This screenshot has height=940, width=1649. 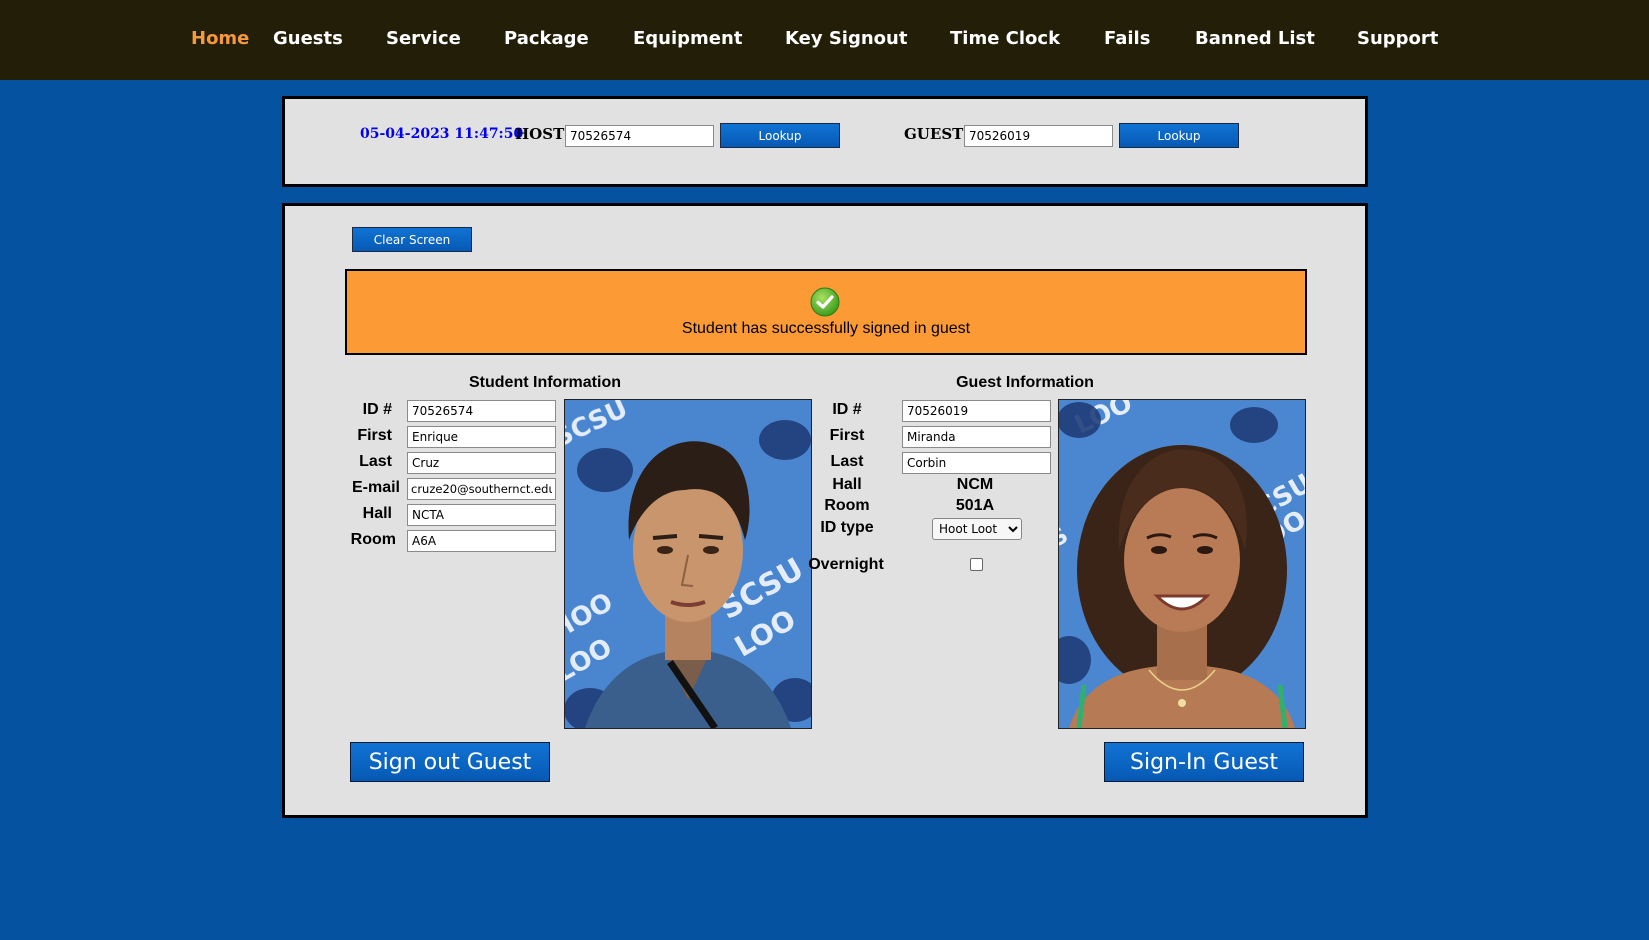 I want to click on nav-key-signout: Key Signout, so click(x=846, y=38).